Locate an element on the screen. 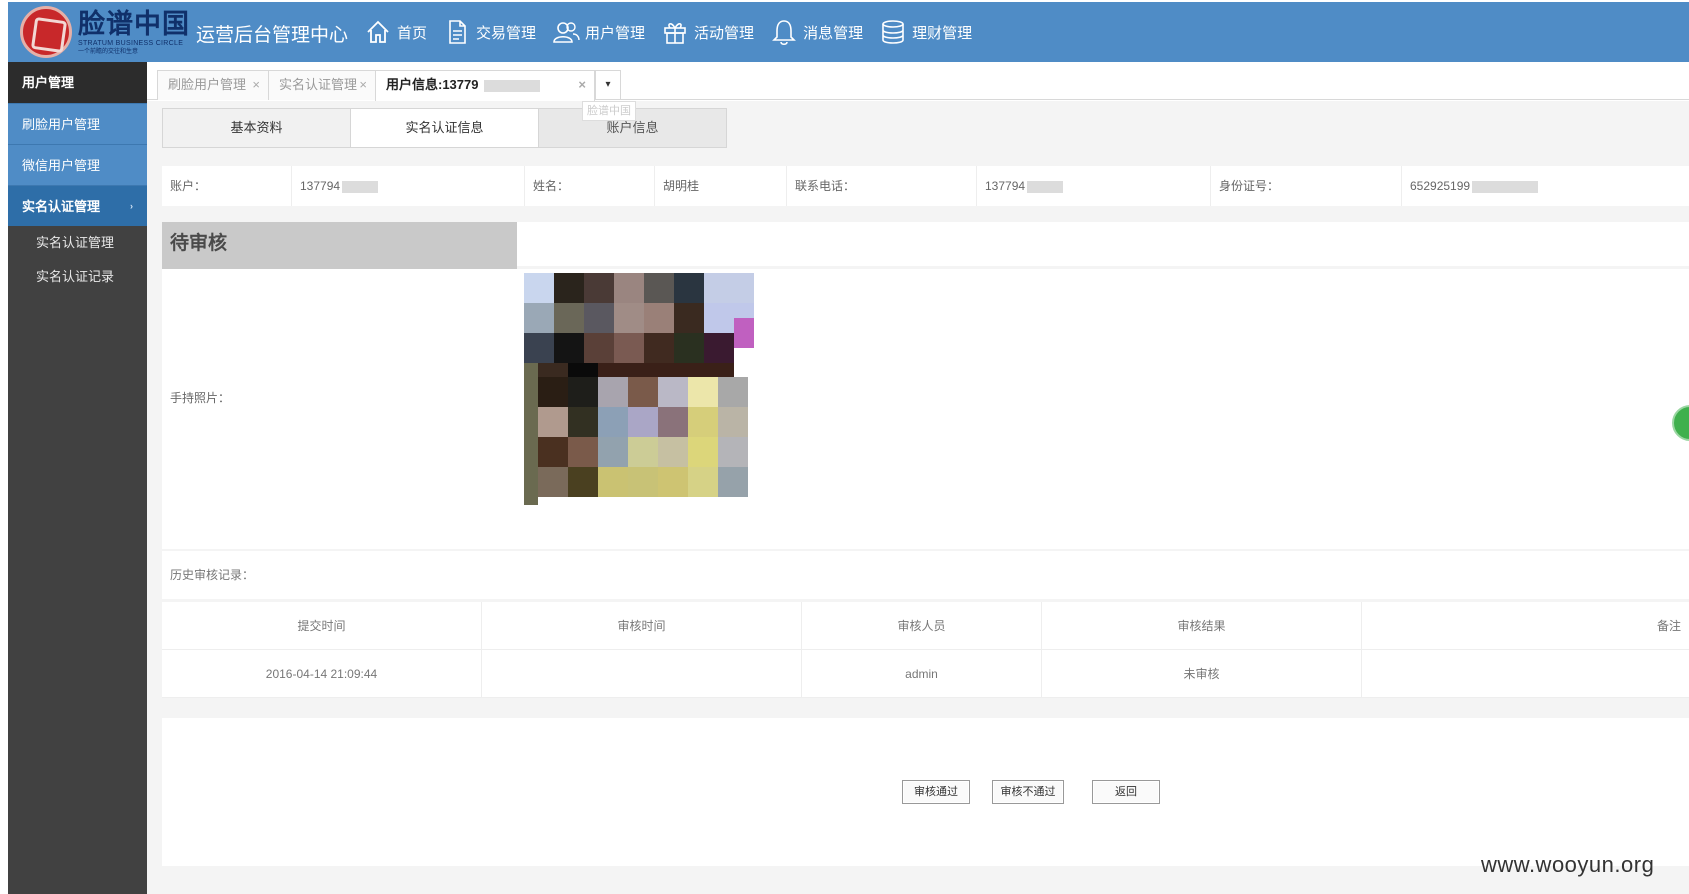 This screenshot has height=894, width=1689. tab-label: 实名认证管理 is located at coordinates (318, 84).